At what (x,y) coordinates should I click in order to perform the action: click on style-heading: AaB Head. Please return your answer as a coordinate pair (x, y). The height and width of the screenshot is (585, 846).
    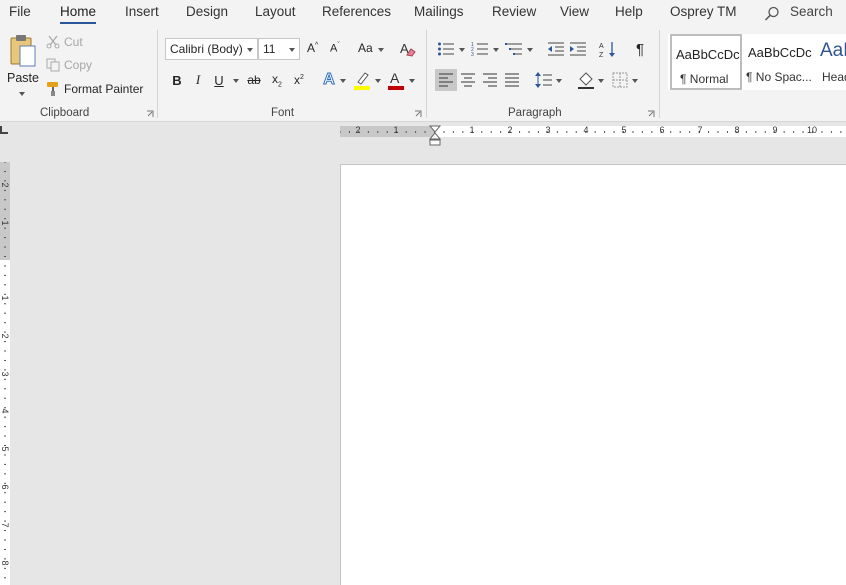
    Looking at the image, I should click on (830, 62).